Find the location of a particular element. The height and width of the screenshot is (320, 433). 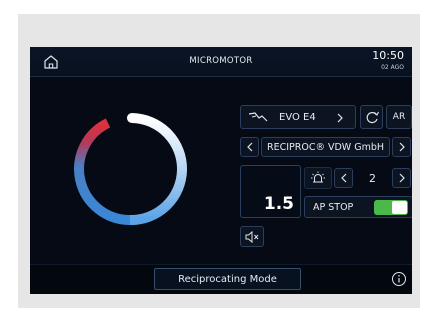

file-name: EVO E4 is located at coordinates (297, 117).